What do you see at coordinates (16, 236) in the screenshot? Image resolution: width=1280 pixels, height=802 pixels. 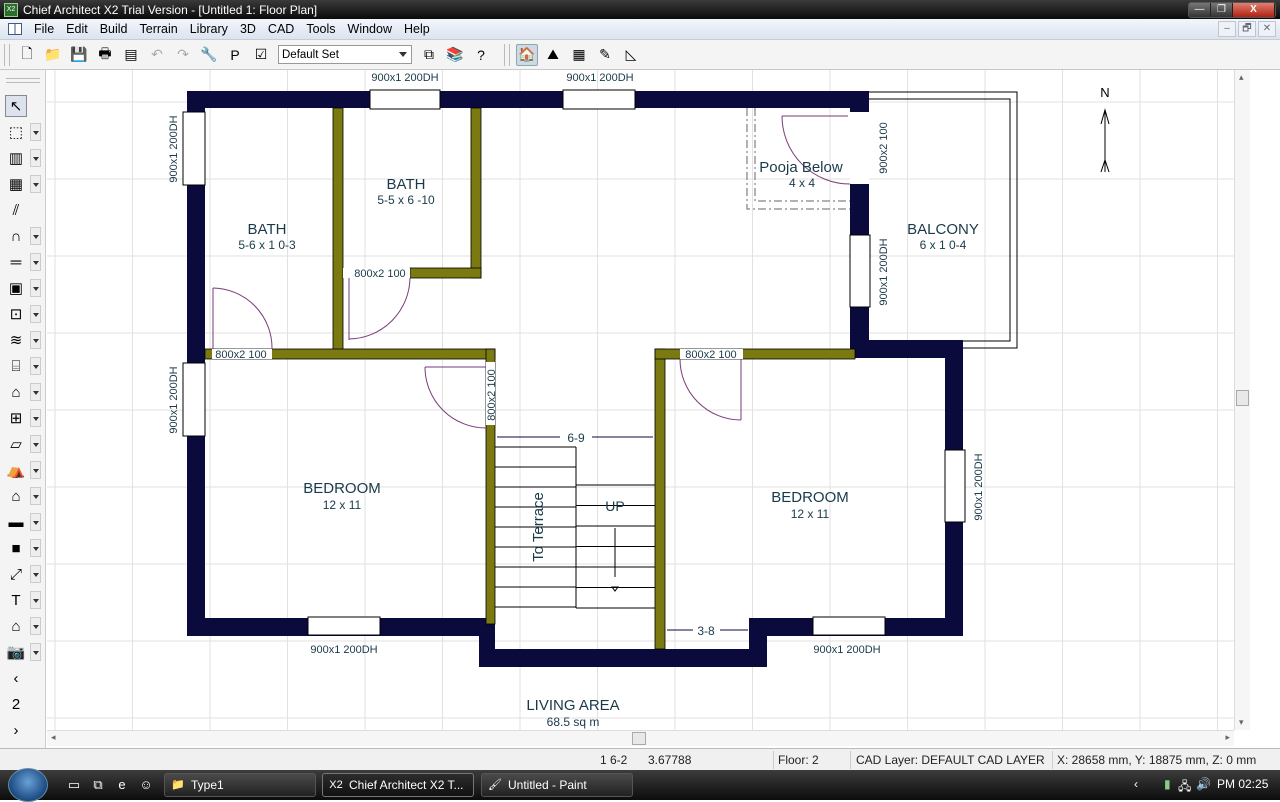 I see `door-tool-icon: ∩` at bounding box center [16, 236].